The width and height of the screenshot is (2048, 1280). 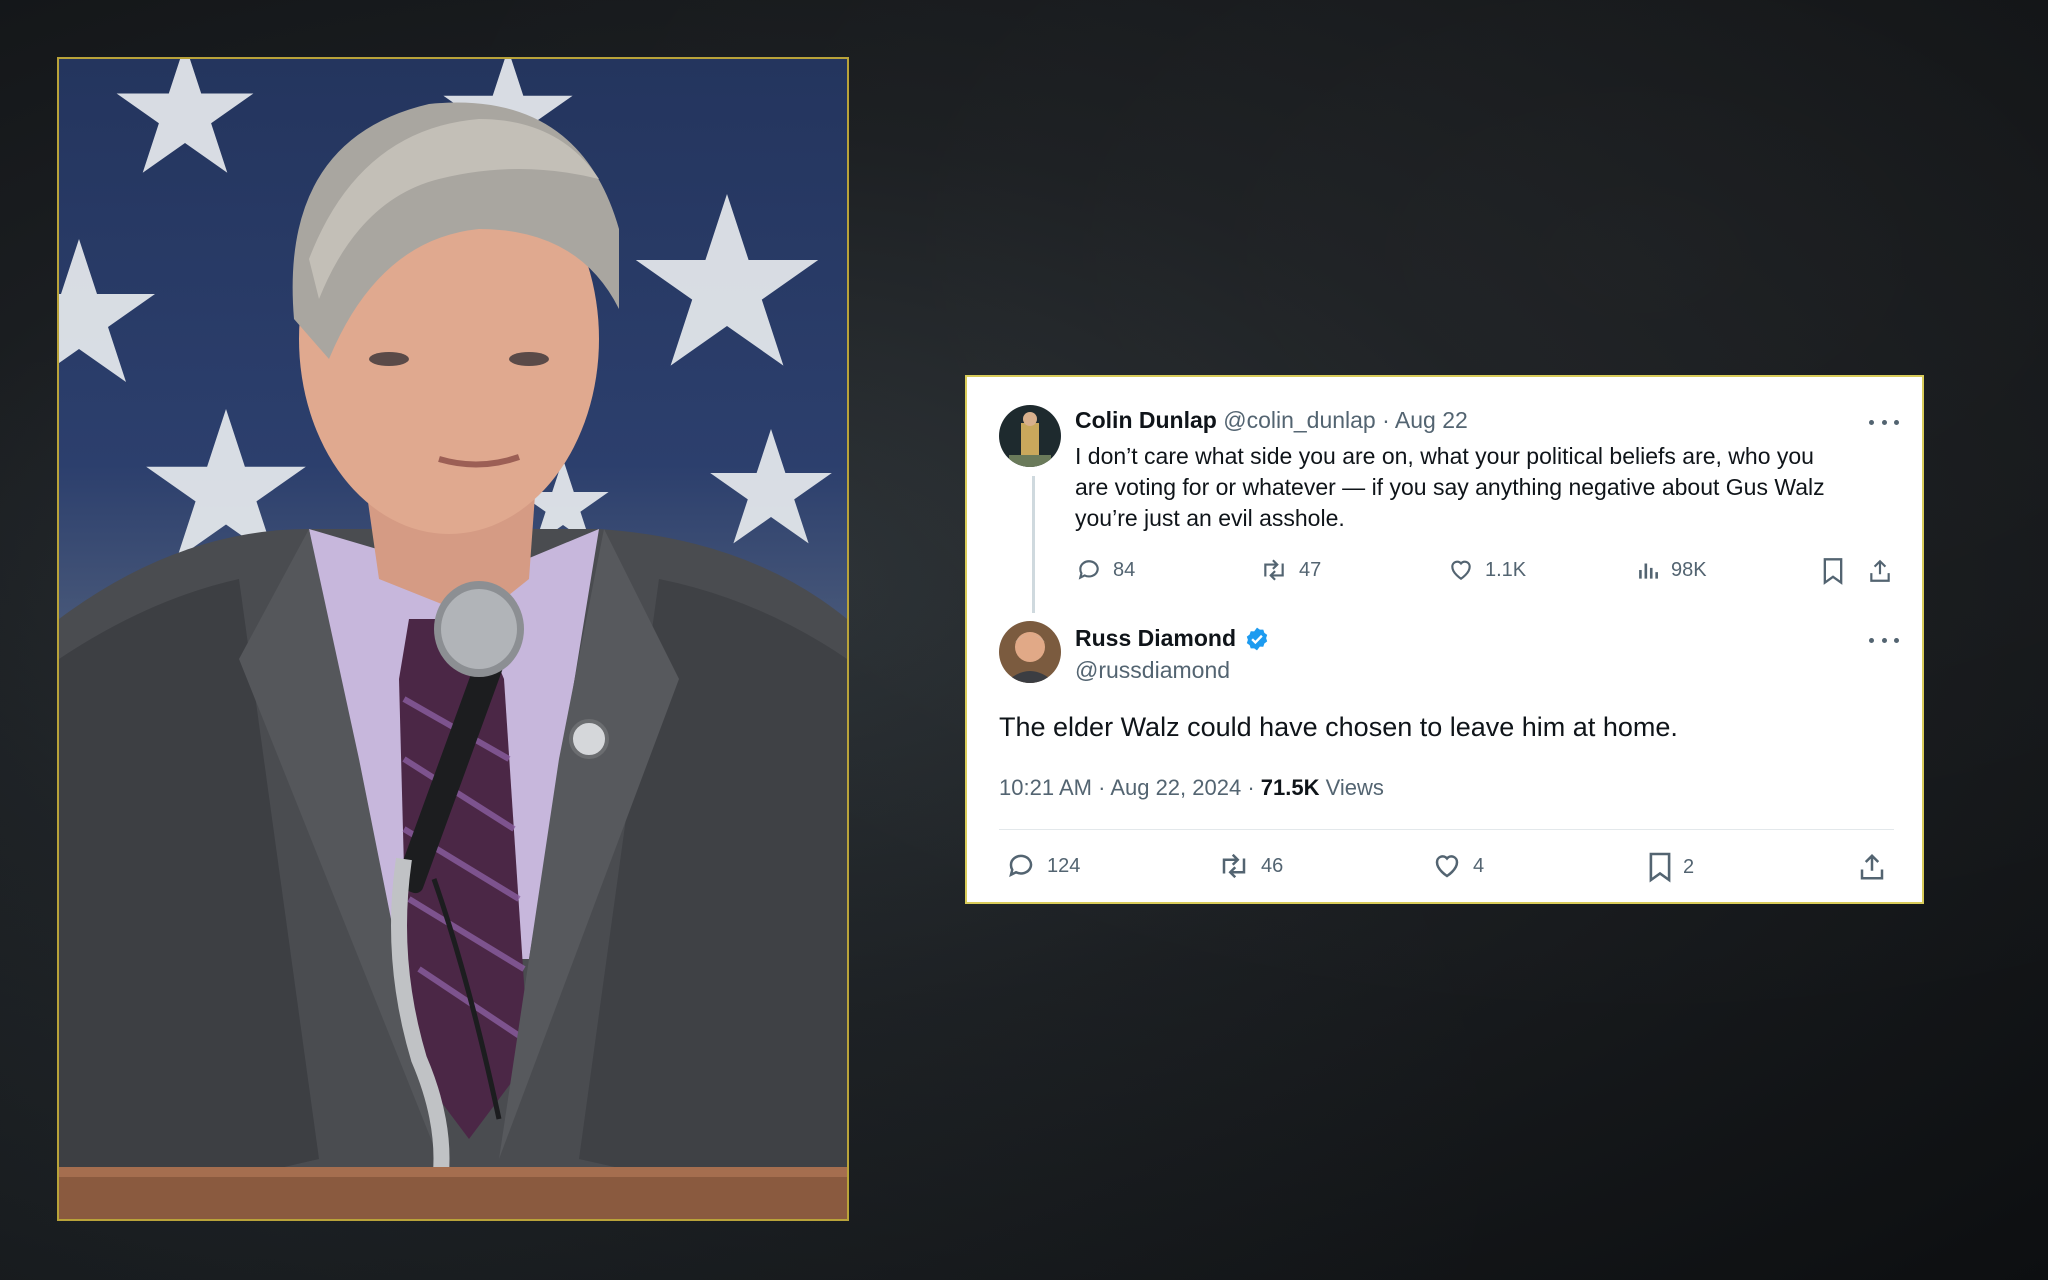 I want to click on quoted-views-button: 98K, so click(x=1671, y=570).